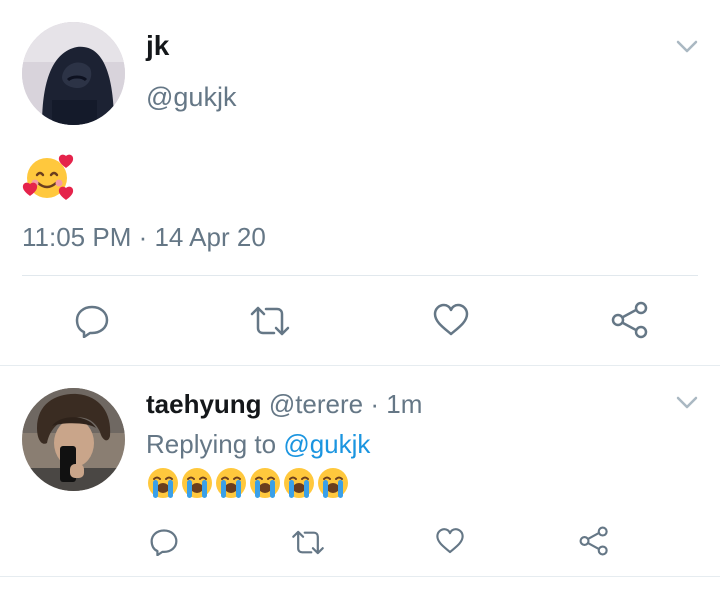  Describe the element at coordinates (316, 404) in the screenshot. I see `reply-author-handle: @terere` at that location.